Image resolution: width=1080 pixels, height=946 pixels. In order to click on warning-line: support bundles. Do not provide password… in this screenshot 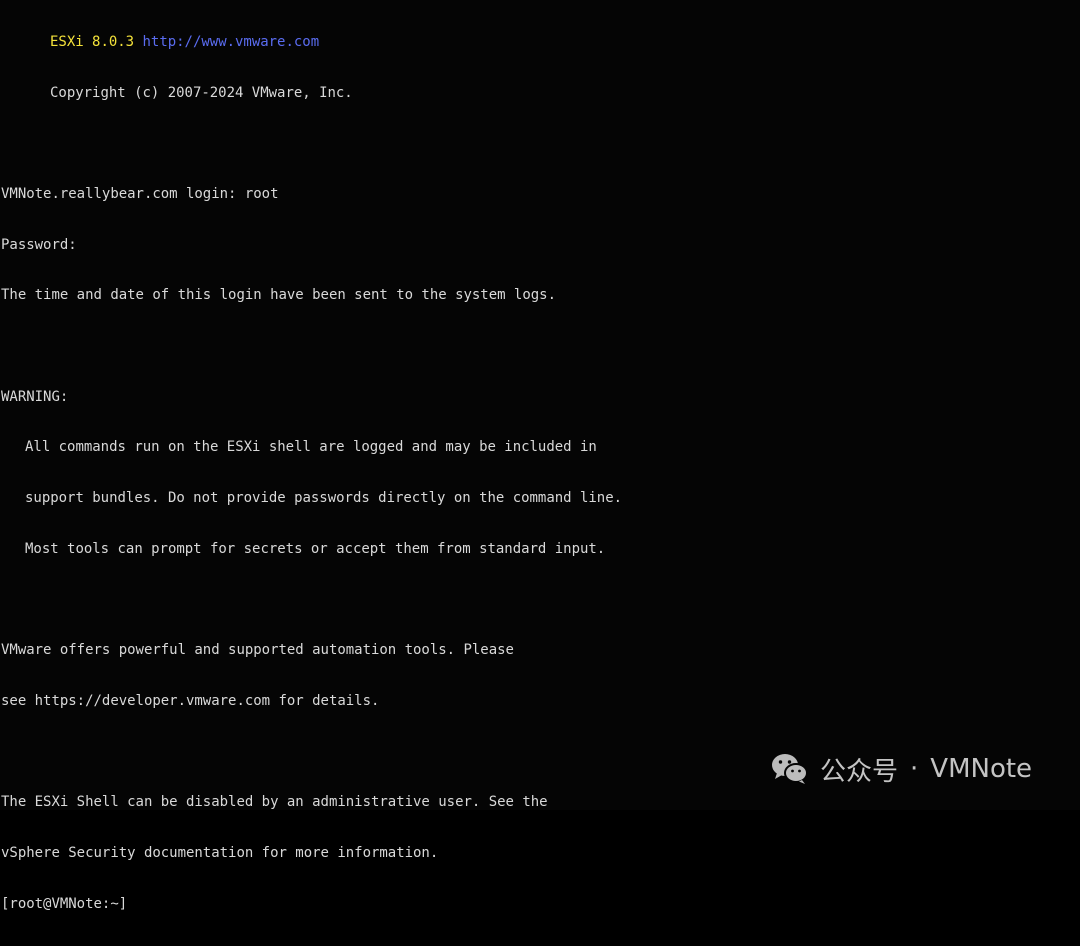, I will do `click(324, 498)`.